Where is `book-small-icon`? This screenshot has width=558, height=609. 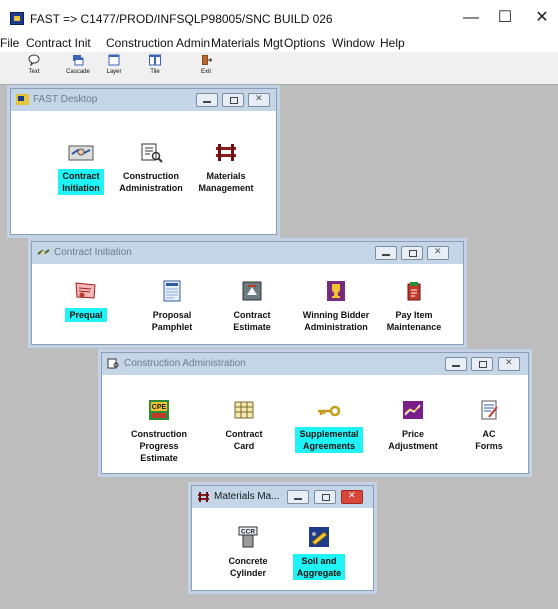 book-small-icon is located at coordinates (113, 363).